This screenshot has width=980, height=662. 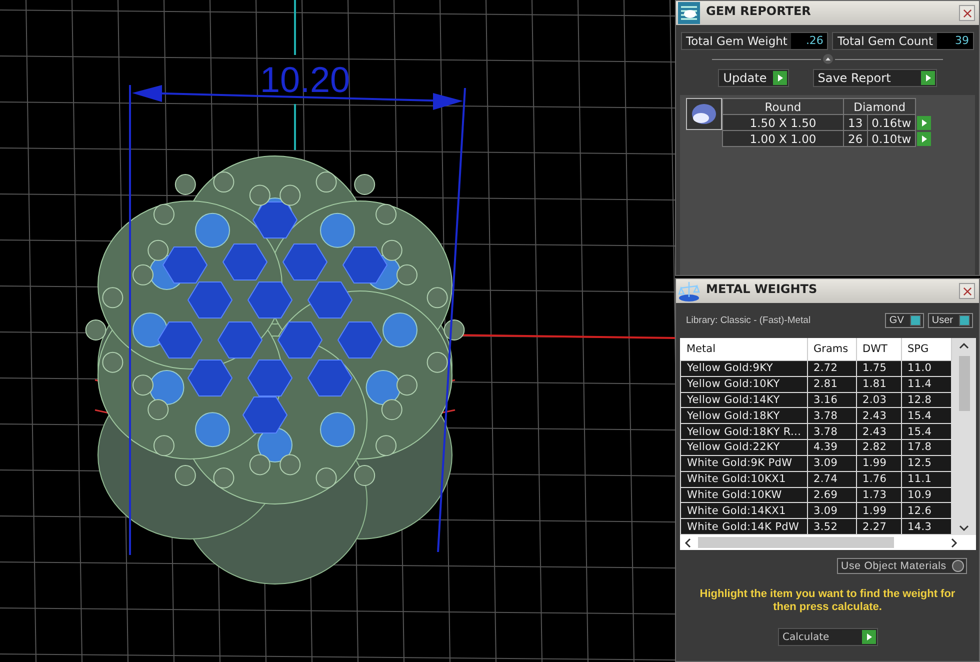 I want to click on panel-title: METAL WEIGHTS, so click(x=762, y=288).